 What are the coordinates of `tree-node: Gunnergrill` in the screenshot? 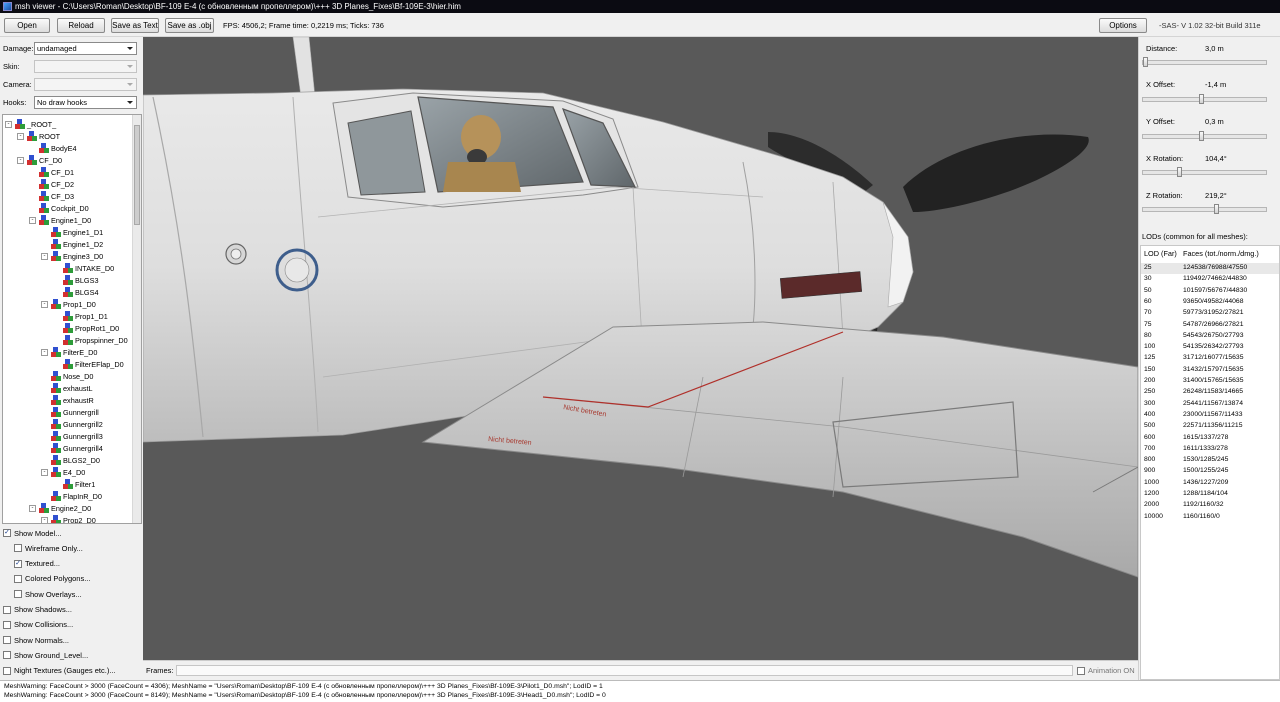 It's located at (70, 412).